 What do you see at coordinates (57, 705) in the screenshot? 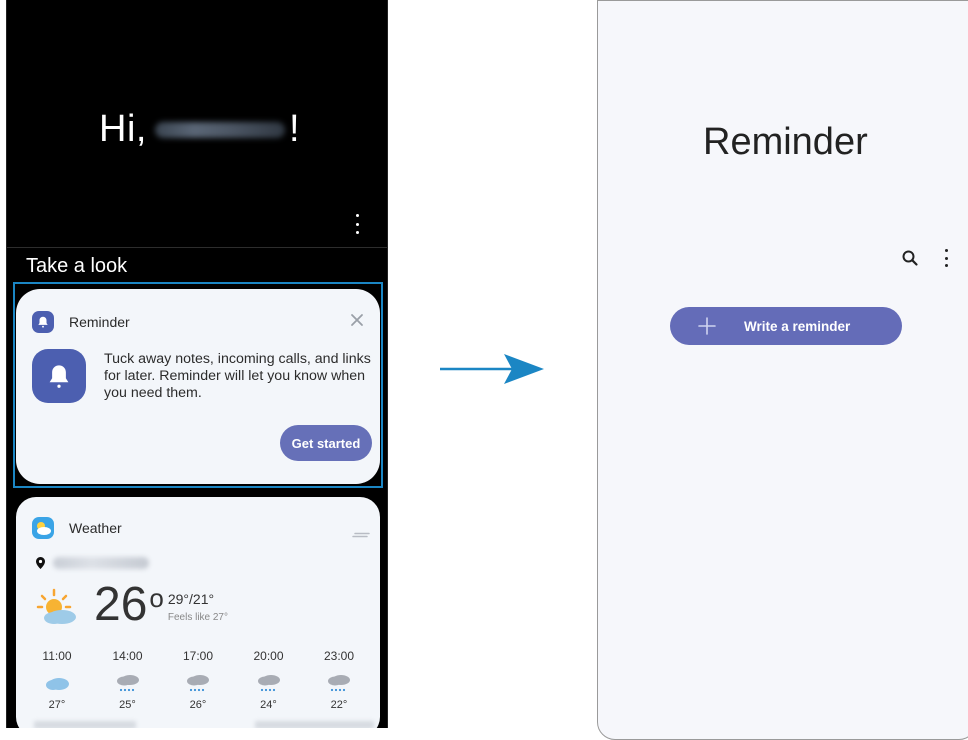
I see `hourly-temp: 27°` at bounding box center [57, 705].